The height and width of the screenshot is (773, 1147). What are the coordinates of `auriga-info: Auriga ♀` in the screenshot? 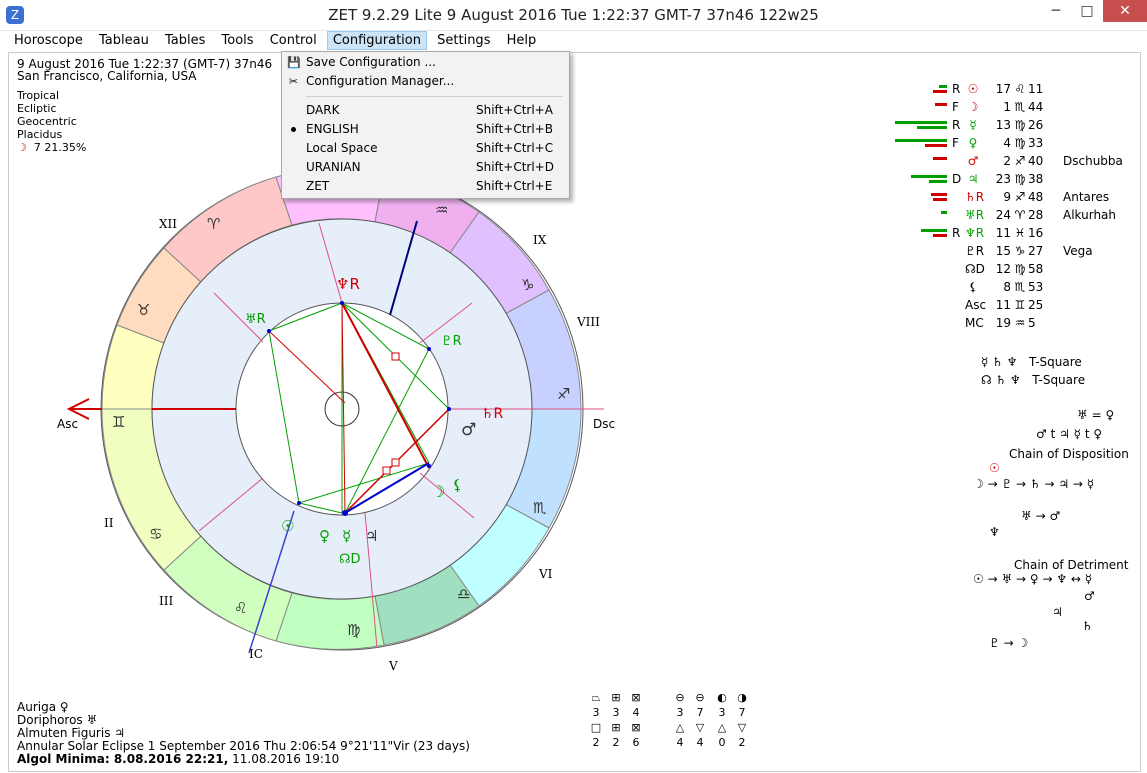 It's located at (43, 707).